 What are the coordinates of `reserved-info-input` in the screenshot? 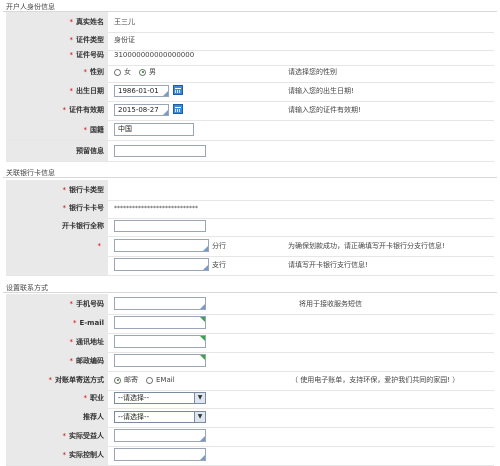 It's located at (160, 151).